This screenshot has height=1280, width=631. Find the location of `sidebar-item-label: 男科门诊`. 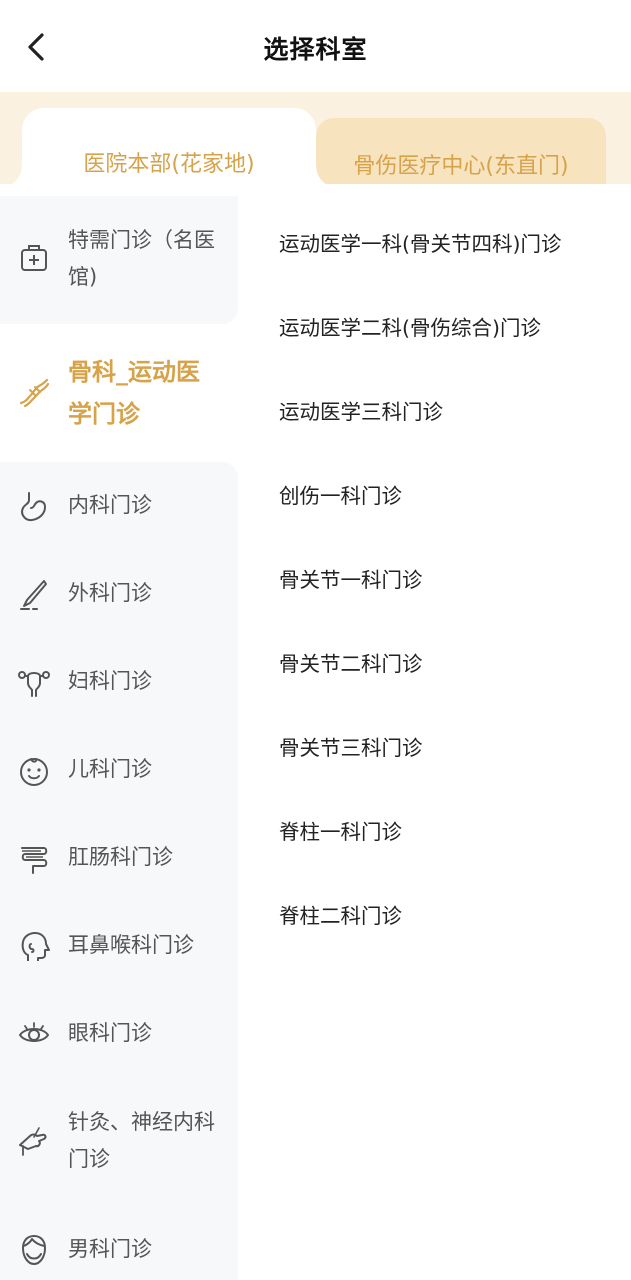

sidebar-item-label: 男科门诊 is located at coordinates (110, 1249).